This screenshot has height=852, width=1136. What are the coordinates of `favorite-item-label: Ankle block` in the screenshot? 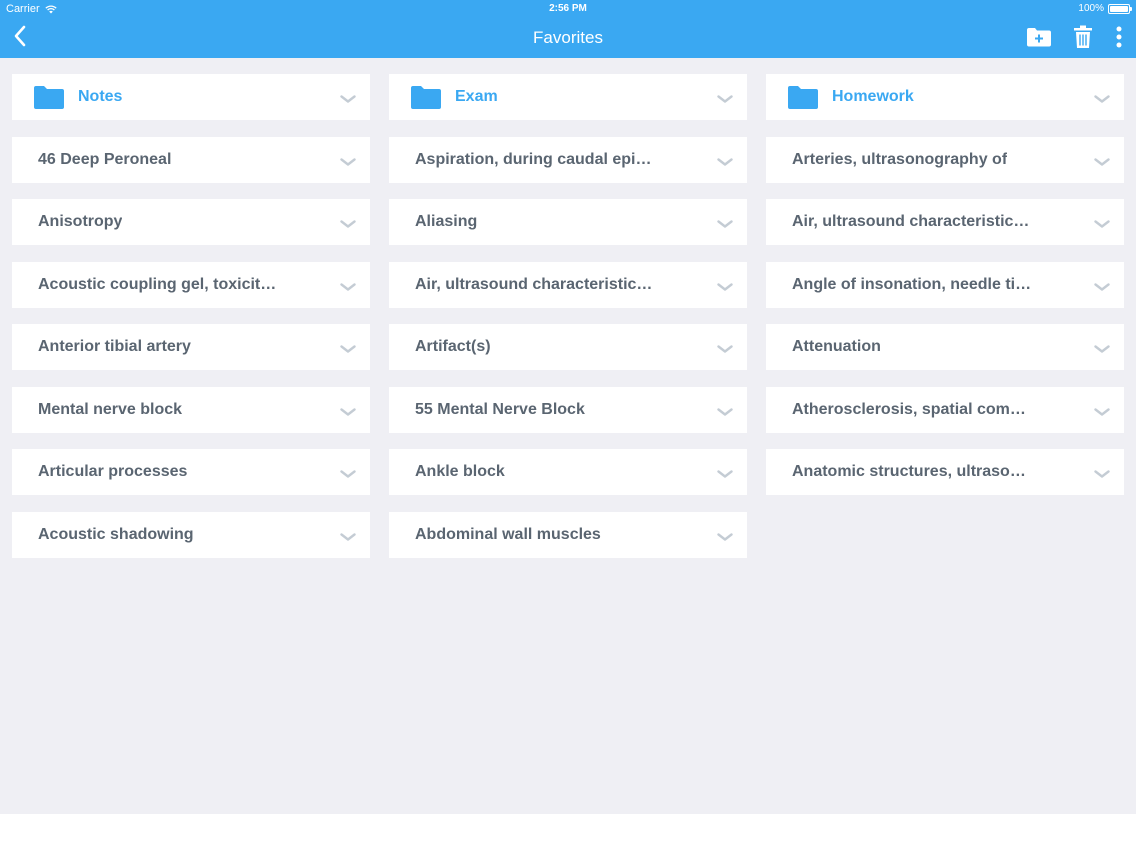 It's located at (460, 471).